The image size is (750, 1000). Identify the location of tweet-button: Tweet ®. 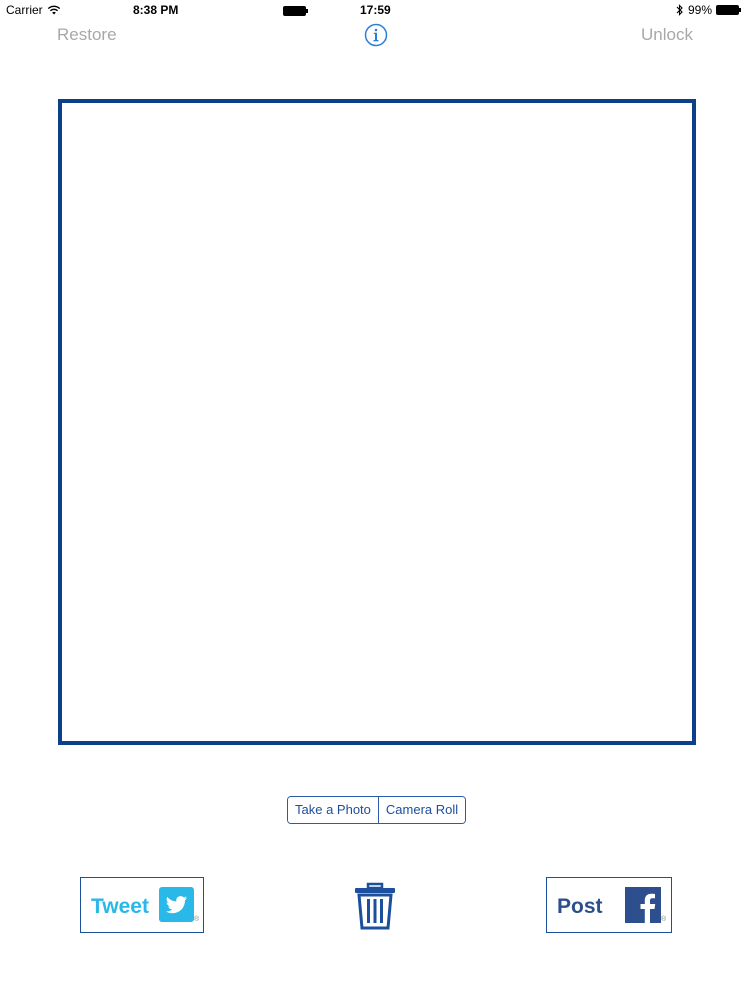
(142, 905).